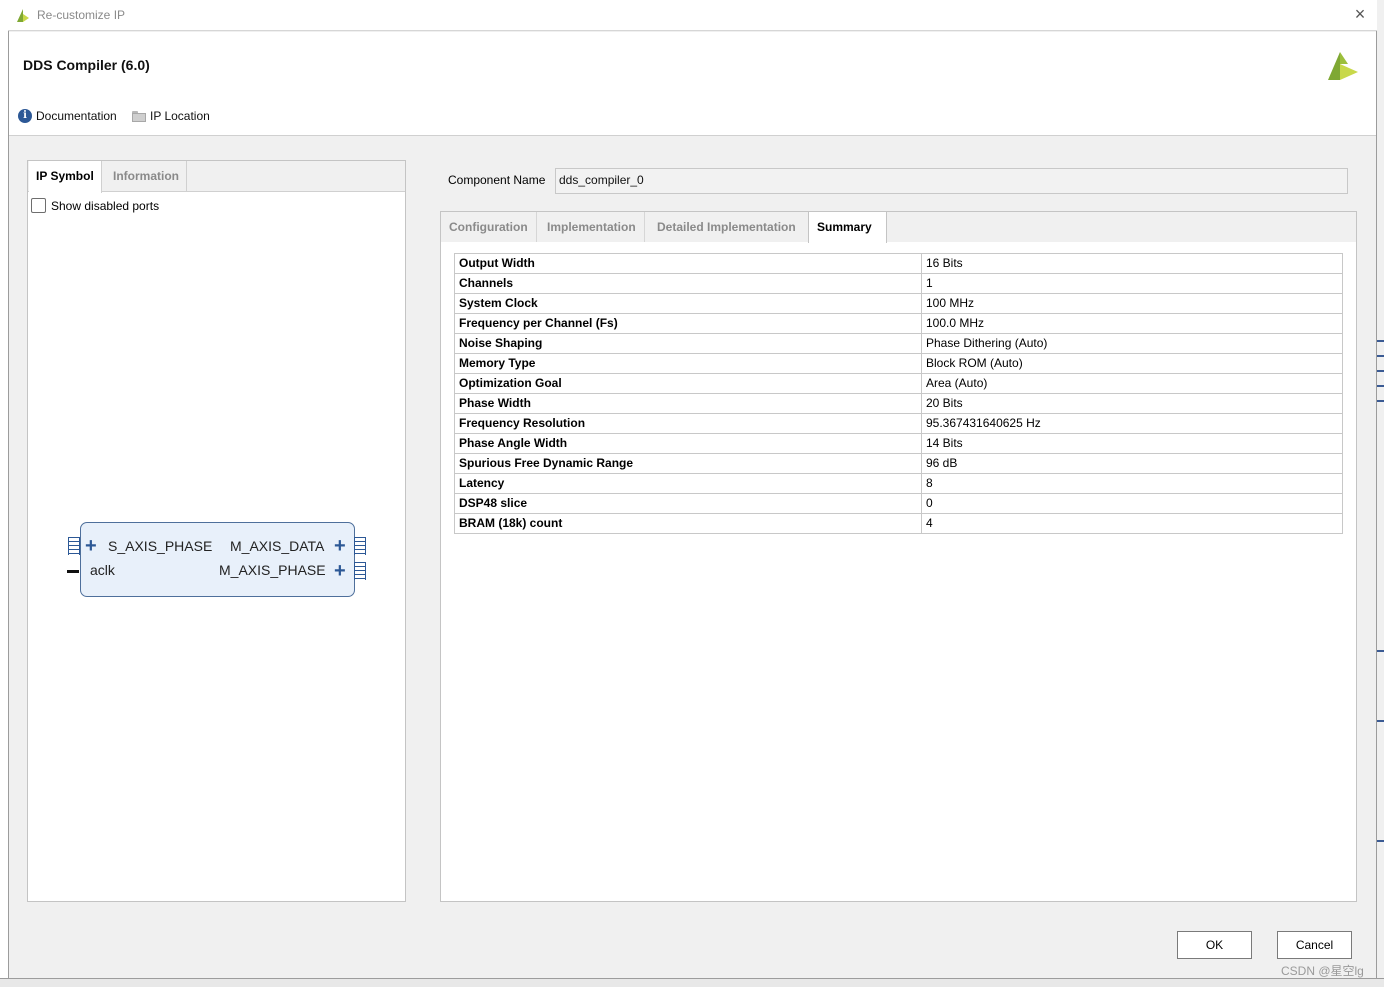  Describe the element at coordinates (1132, 363) in the screenshot. I see `summary-value: Block ROM (Auto)` at that location.